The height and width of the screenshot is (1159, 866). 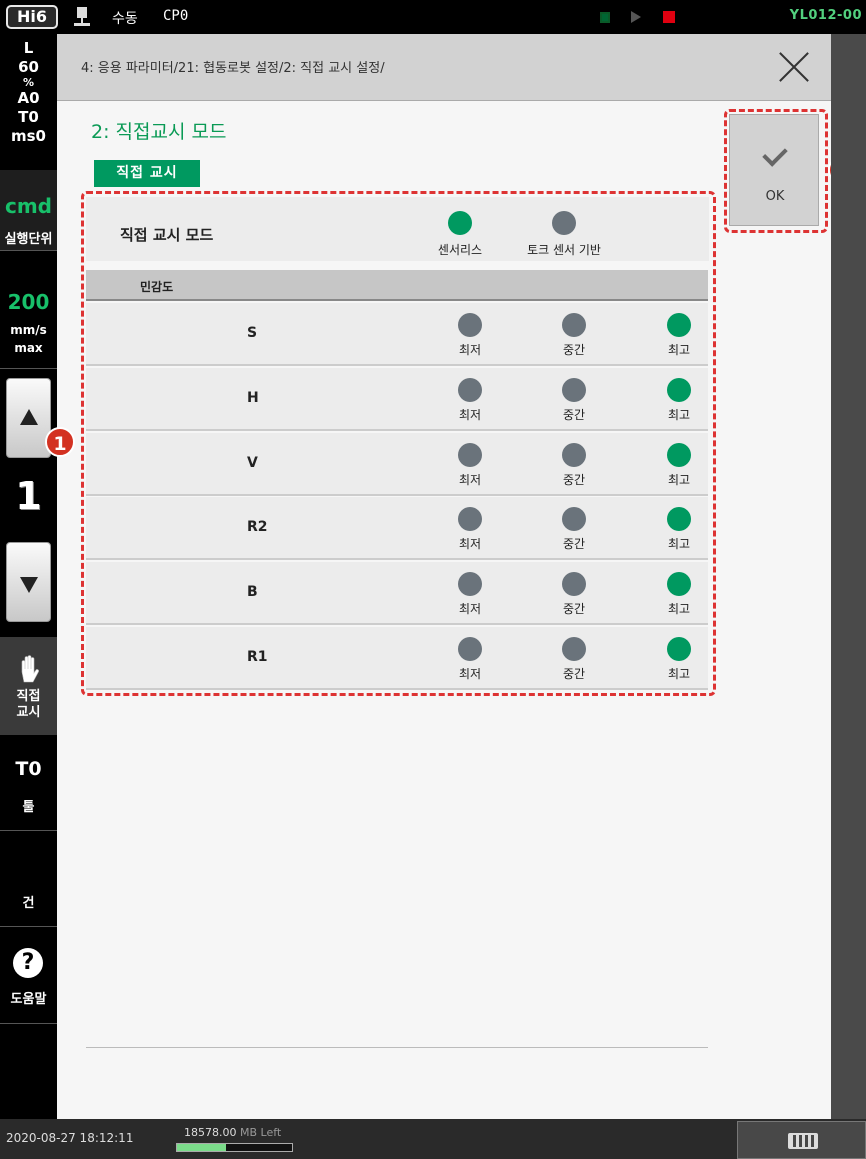 I want to click on callout-marker-1: 1, so click(x=60, y=442).